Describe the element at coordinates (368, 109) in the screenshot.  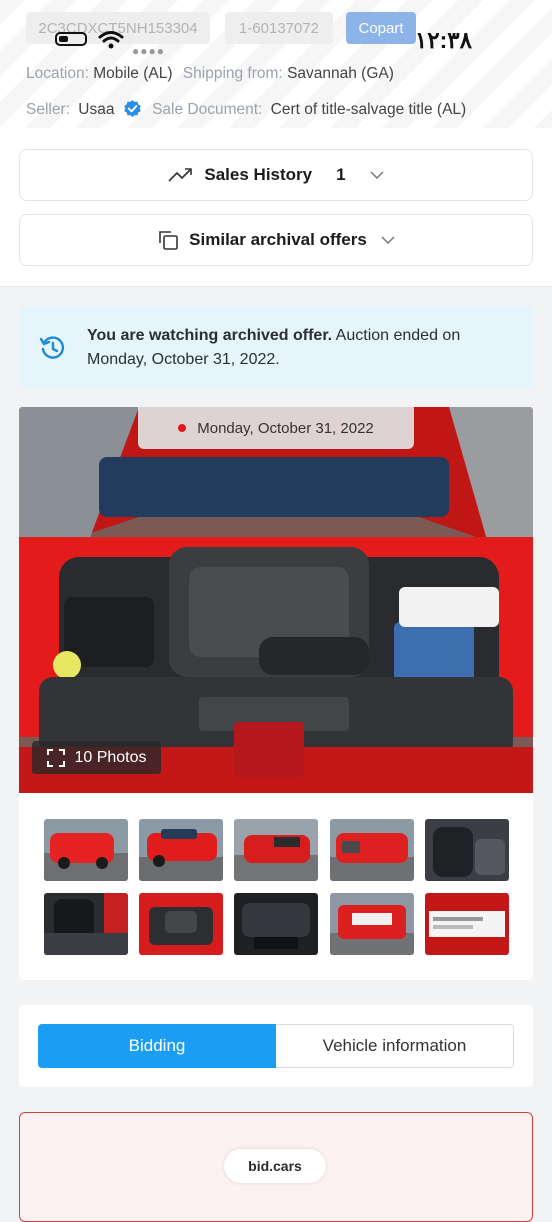
I see `document-value: Cert of title-salvage title (AL)` at that location.